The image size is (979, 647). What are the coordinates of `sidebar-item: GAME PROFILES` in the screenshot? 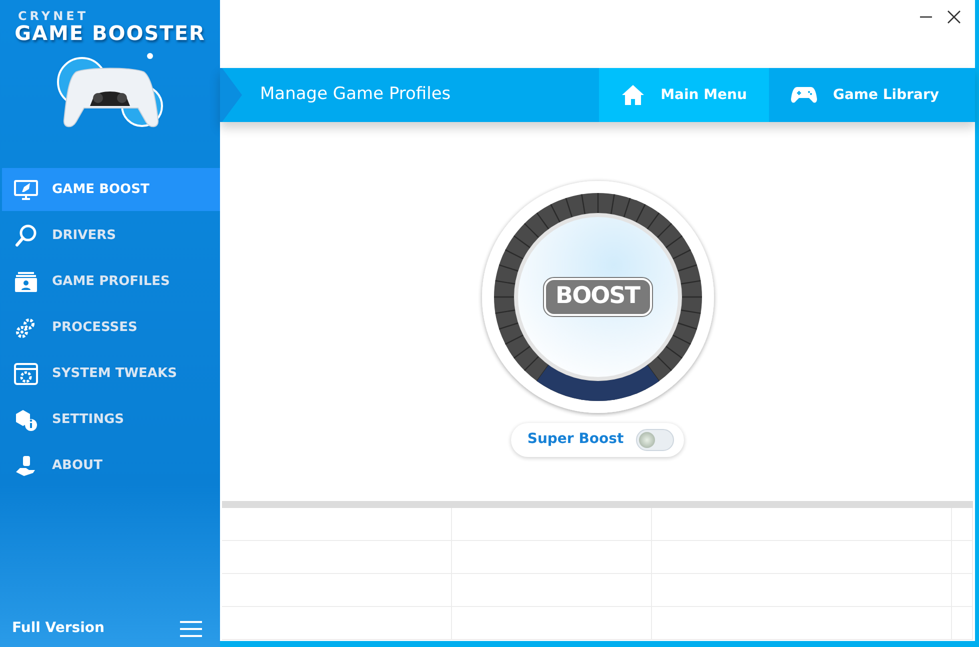 It's located at (111, 281).